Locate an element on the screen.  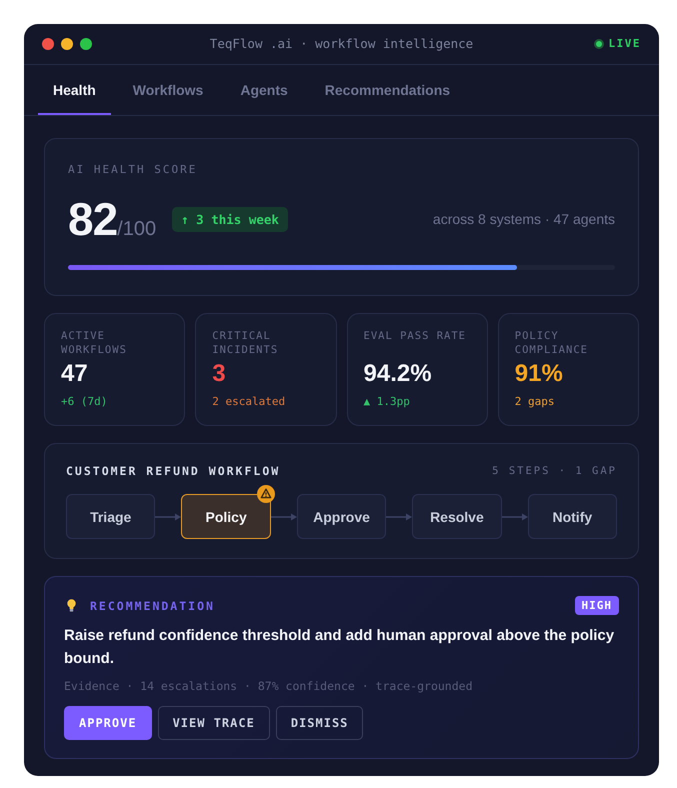
stat-label: POLICY COMPLIANCE is located at coordinates (551, 343).